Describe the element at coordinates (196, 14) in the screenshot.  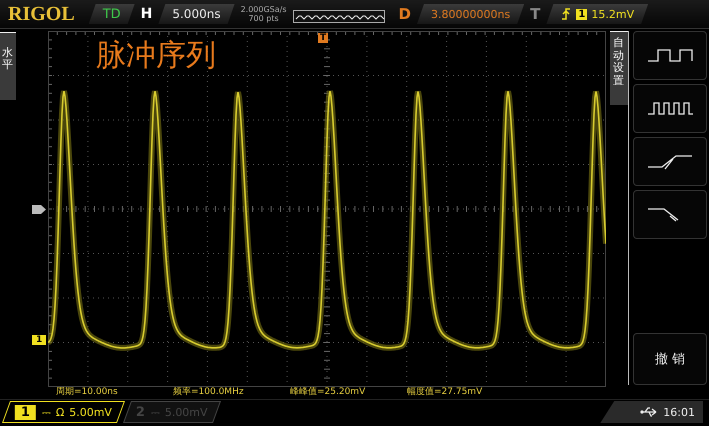
I see `timebase-value: 5.000ns` at that location.